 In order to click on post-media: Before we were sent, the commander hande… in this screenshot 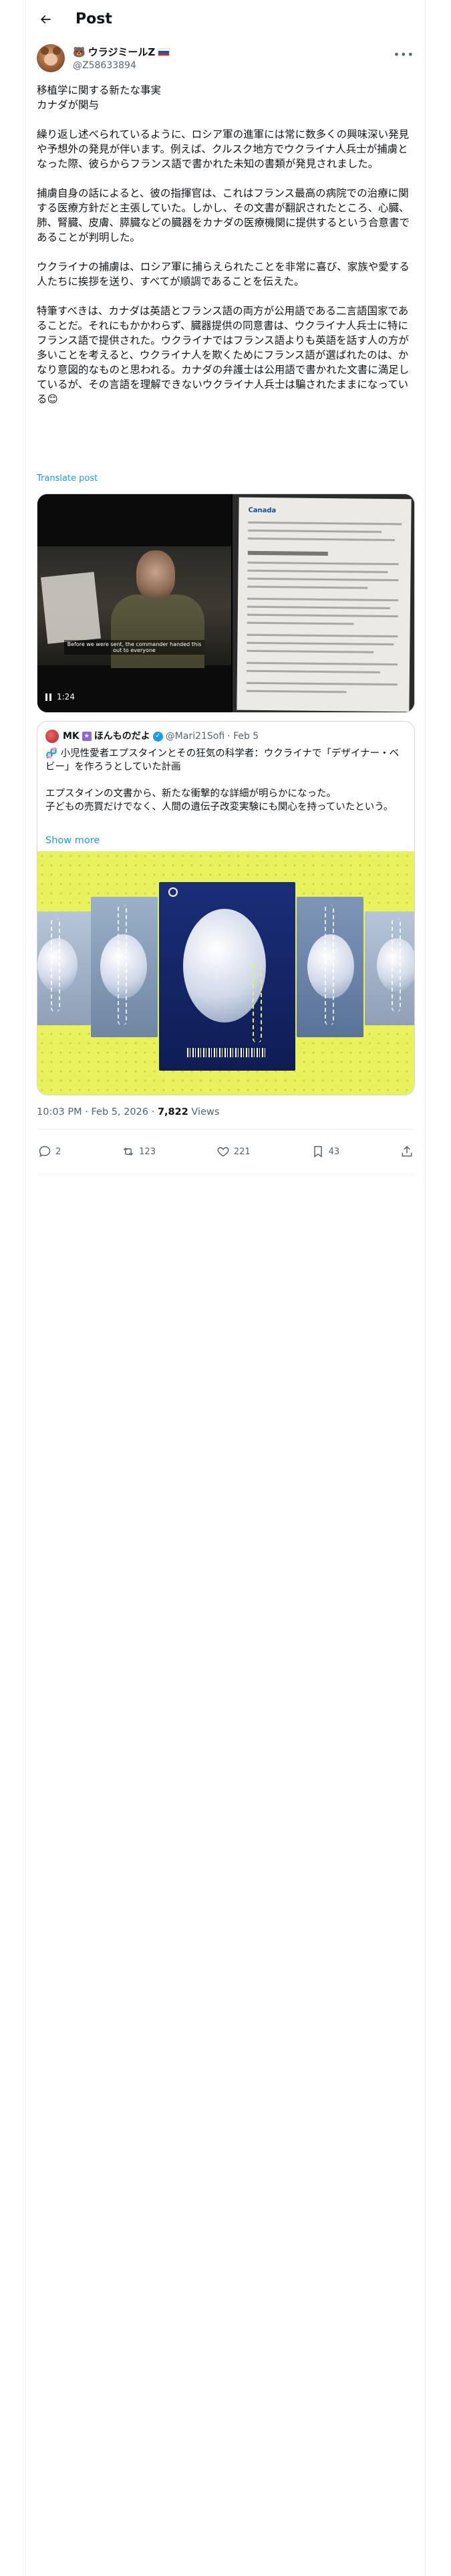, I will do `click(226, 604)`.